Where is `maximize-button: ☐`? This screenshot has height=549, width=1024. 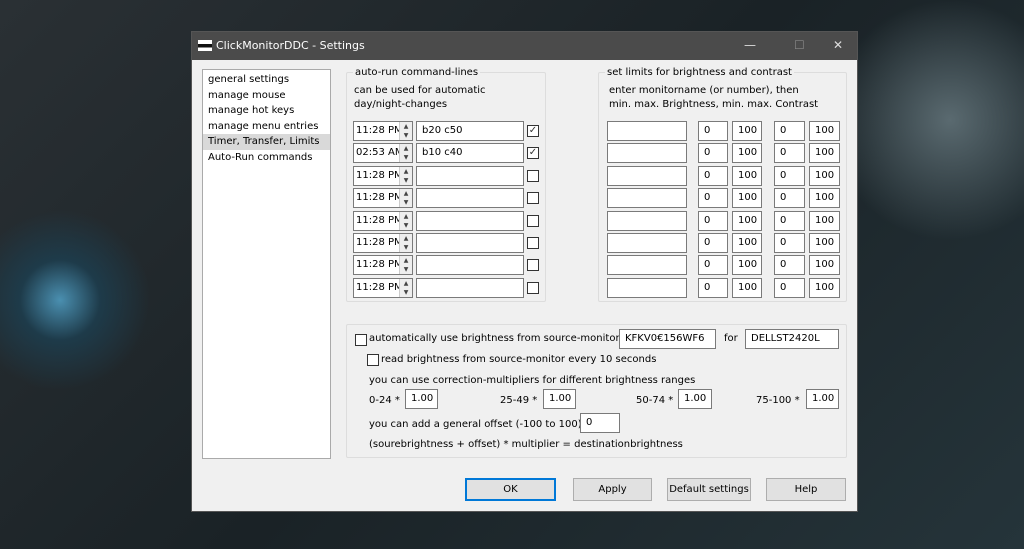
maximize-button: ☐ is located at coordinates (799, 45).